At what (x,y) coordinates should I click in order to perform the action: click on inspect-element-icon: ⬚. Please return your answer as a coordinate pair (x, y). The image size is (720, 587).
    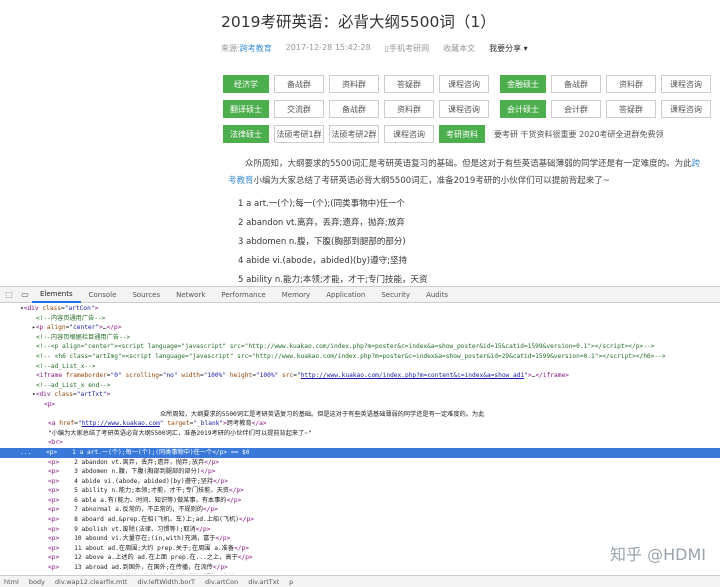
    Looking at the image, I should click on (9, 295).